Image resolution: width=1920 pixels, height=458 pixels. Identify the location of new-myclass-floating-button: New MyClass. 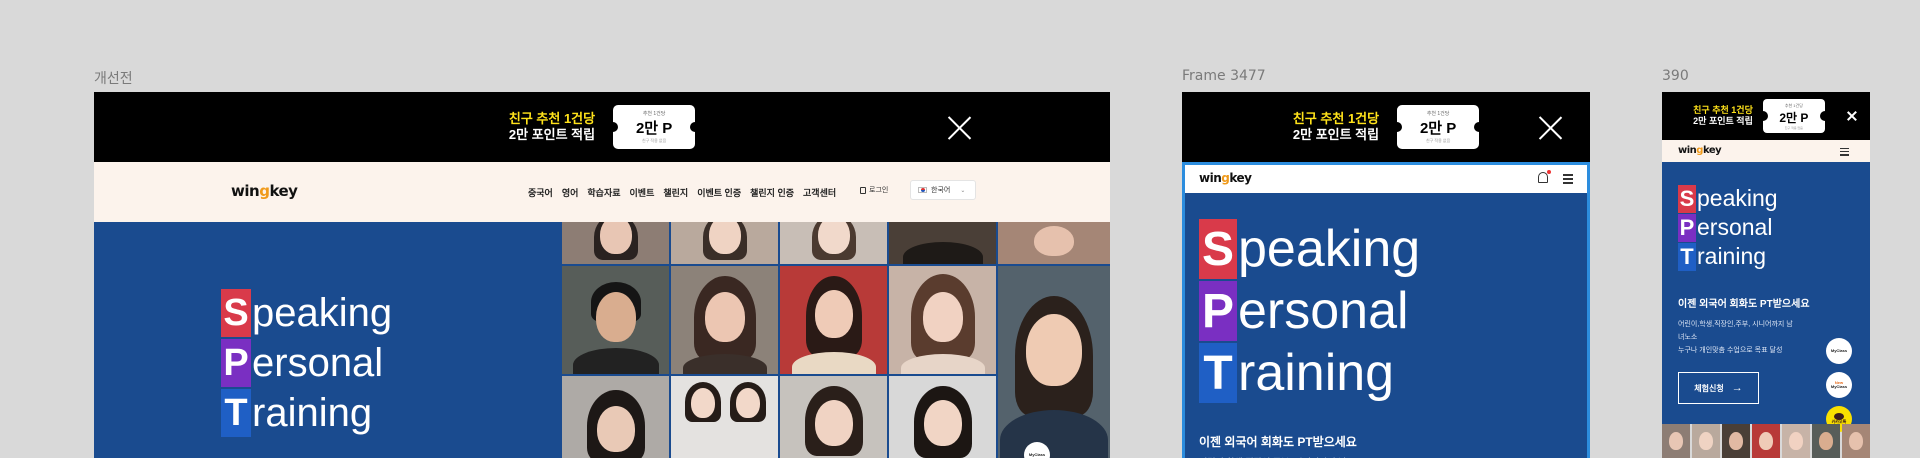
(1839, 385).